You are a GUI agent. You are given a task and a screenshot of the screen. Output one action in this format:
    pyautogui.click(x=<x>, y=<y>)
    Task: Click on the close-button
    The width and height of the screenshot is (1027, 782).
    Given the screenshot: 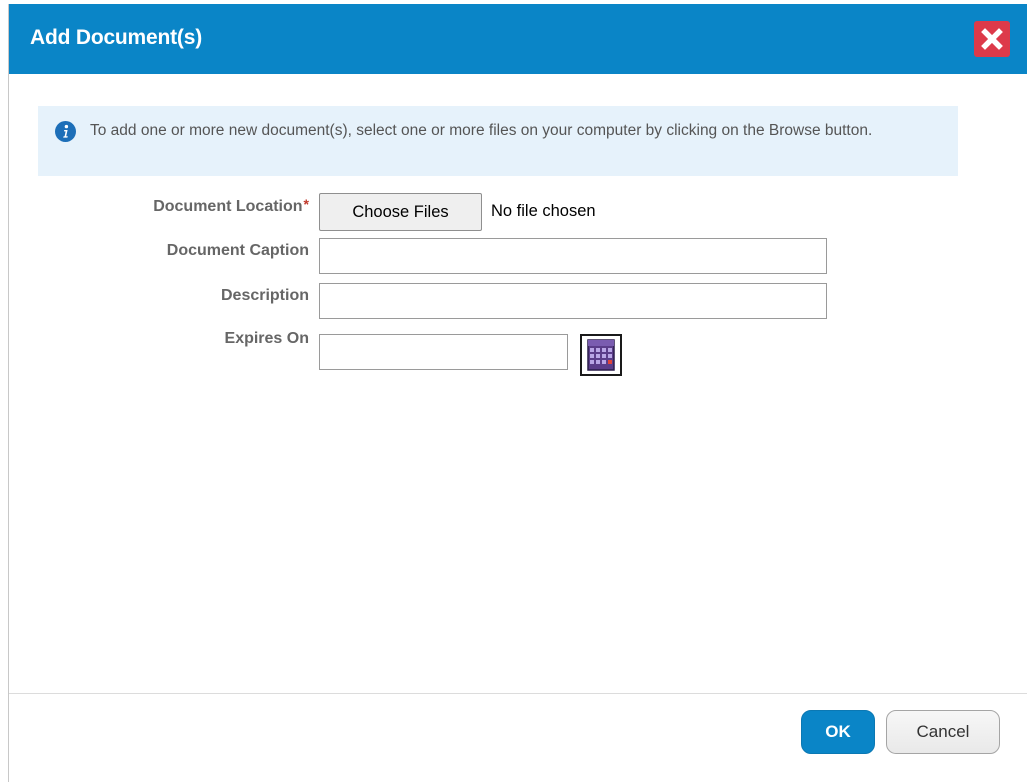 What is the action you would take?
    pyautogui.click(x=992, y=39)
    